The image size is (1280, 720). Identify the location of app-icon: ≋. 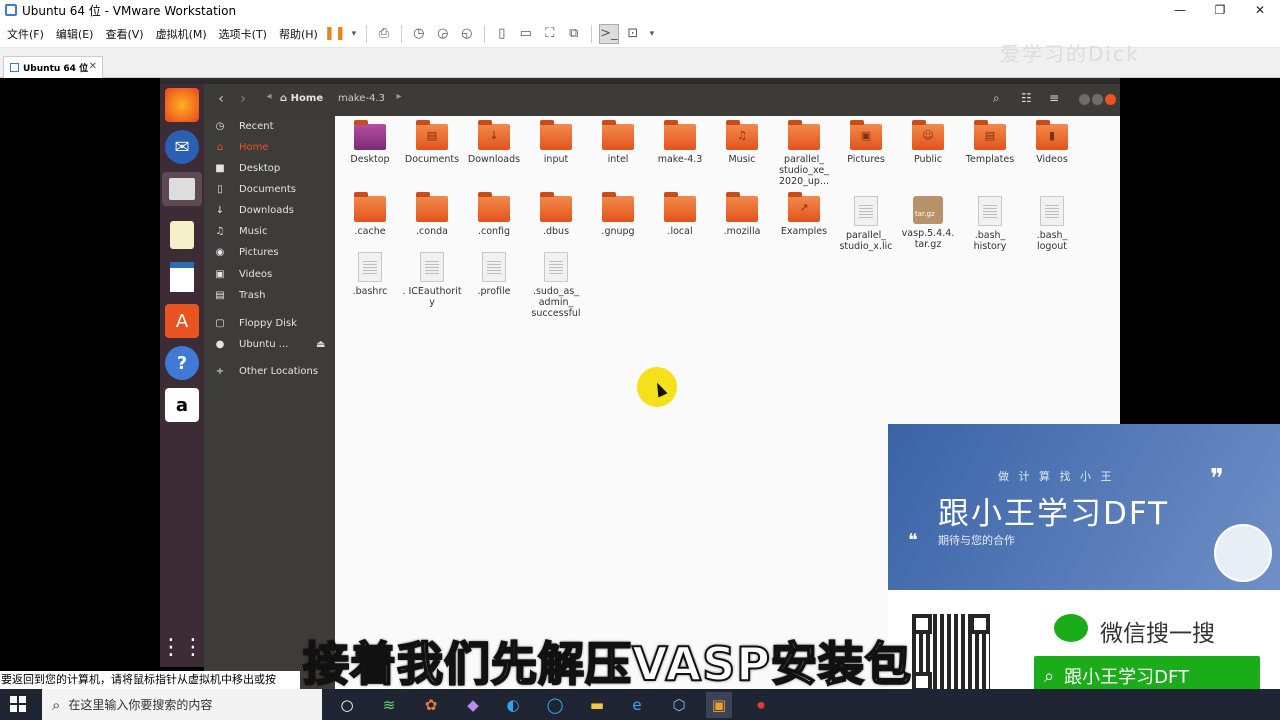
(389, 705).